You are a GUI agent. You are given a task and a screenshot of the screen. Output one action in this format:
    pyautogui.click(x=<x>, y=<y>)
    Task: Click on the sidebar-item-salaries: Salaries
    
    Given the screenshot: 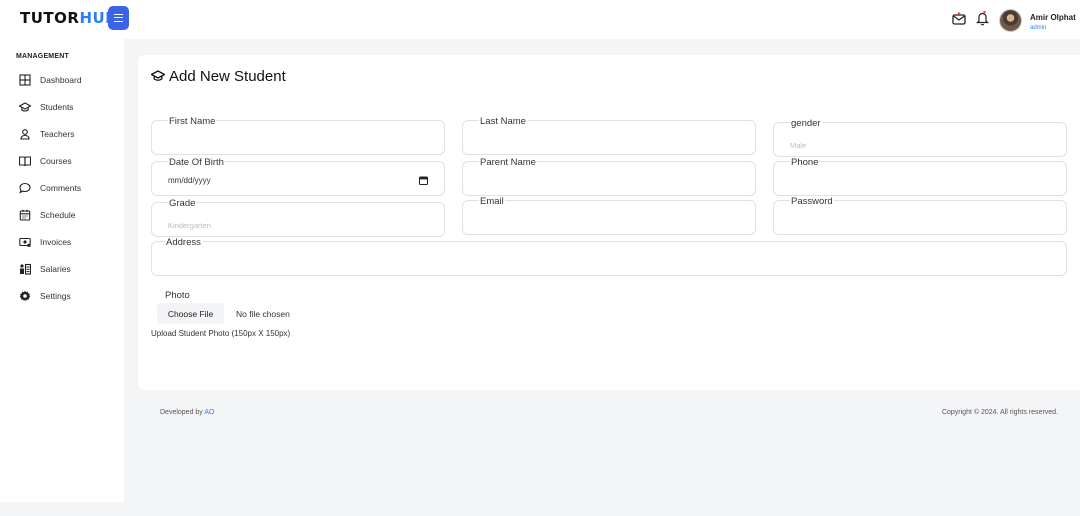 What is the action you would take?
    pyautogui.click(x=62, y=269)
    